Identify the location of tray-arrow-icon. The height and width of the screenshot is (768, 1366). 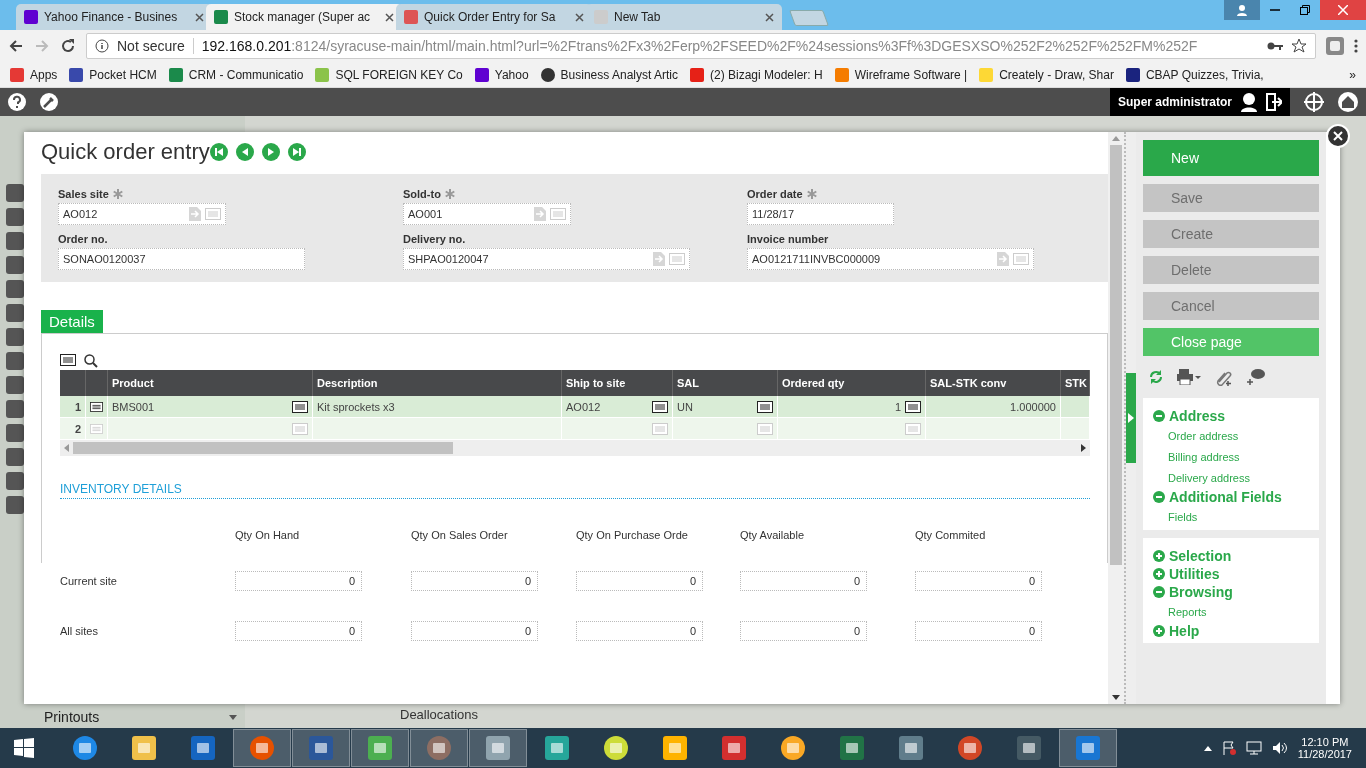
(1207, 748).